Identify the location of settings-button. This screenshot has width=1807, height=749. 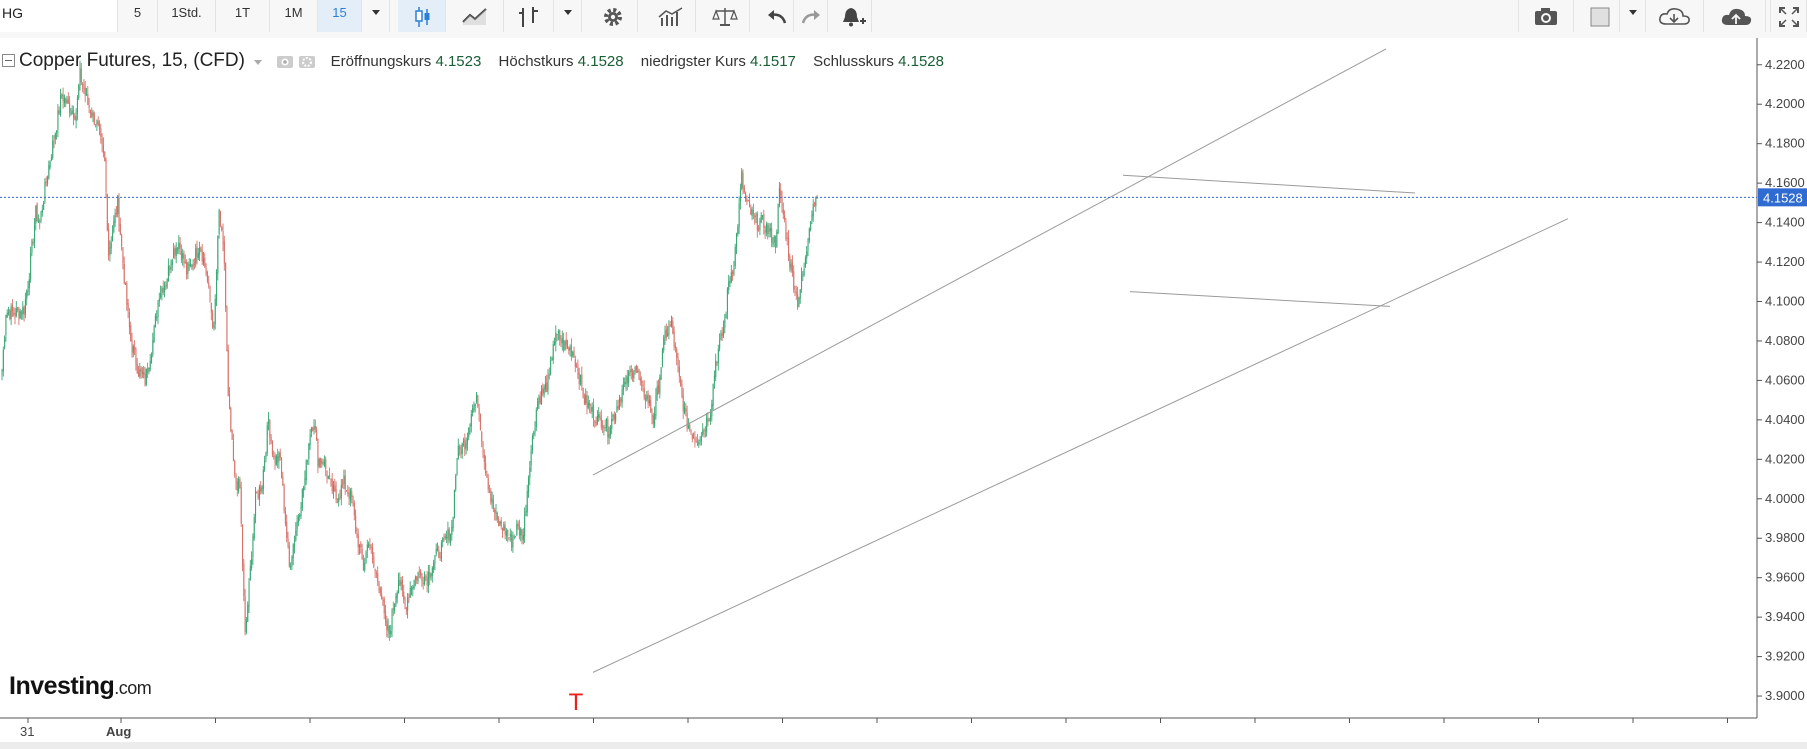
(613, 16).